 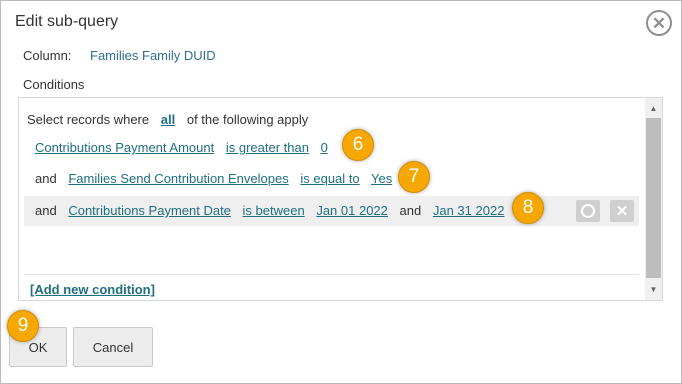 I want to click on close-icon: ✕, so click(x=659, y=23).